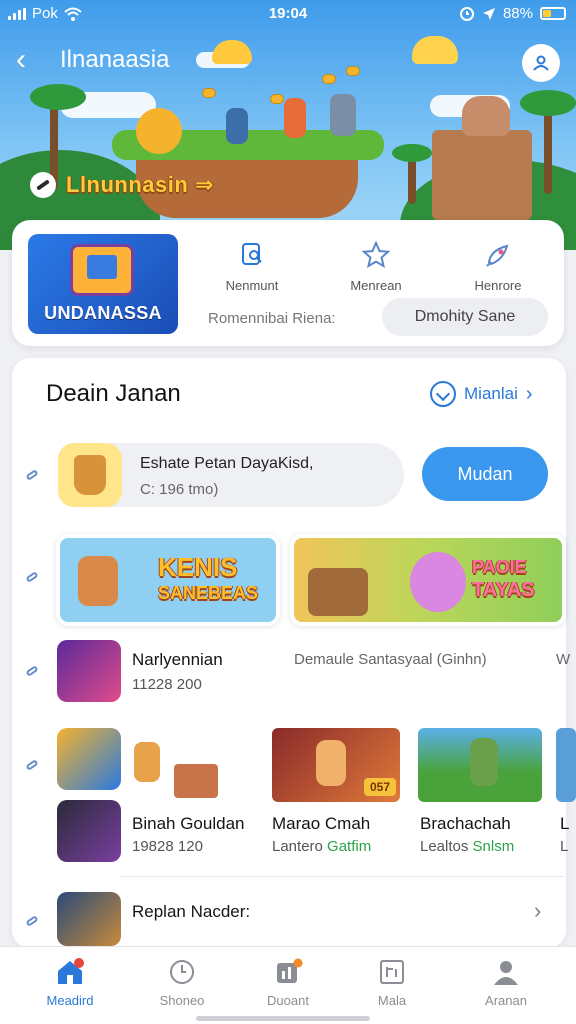 Image resolution: width=576 pixels, height=1024 pixels. What do you see at coordinates (491, 393) in the screenshot?
I see `see-more-label: Mianlai` at bounding box center [491, 393].